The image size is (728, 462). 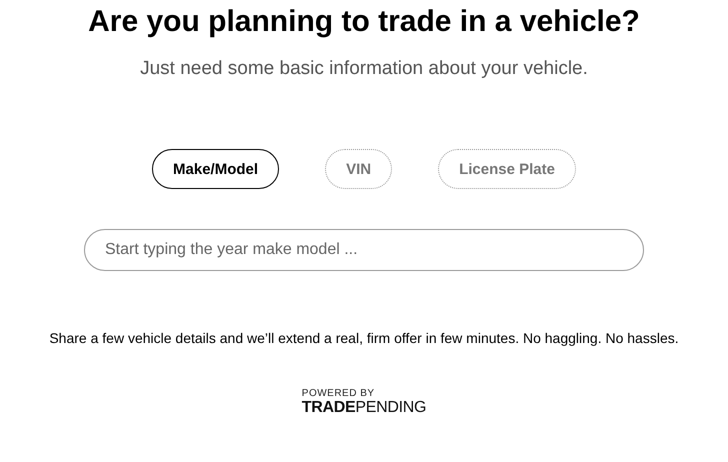 What do you see at coordinates (338, 393) in the screenshot?
I see `powered-by-caption: POWERED BY` at bounding box center [338, 393].